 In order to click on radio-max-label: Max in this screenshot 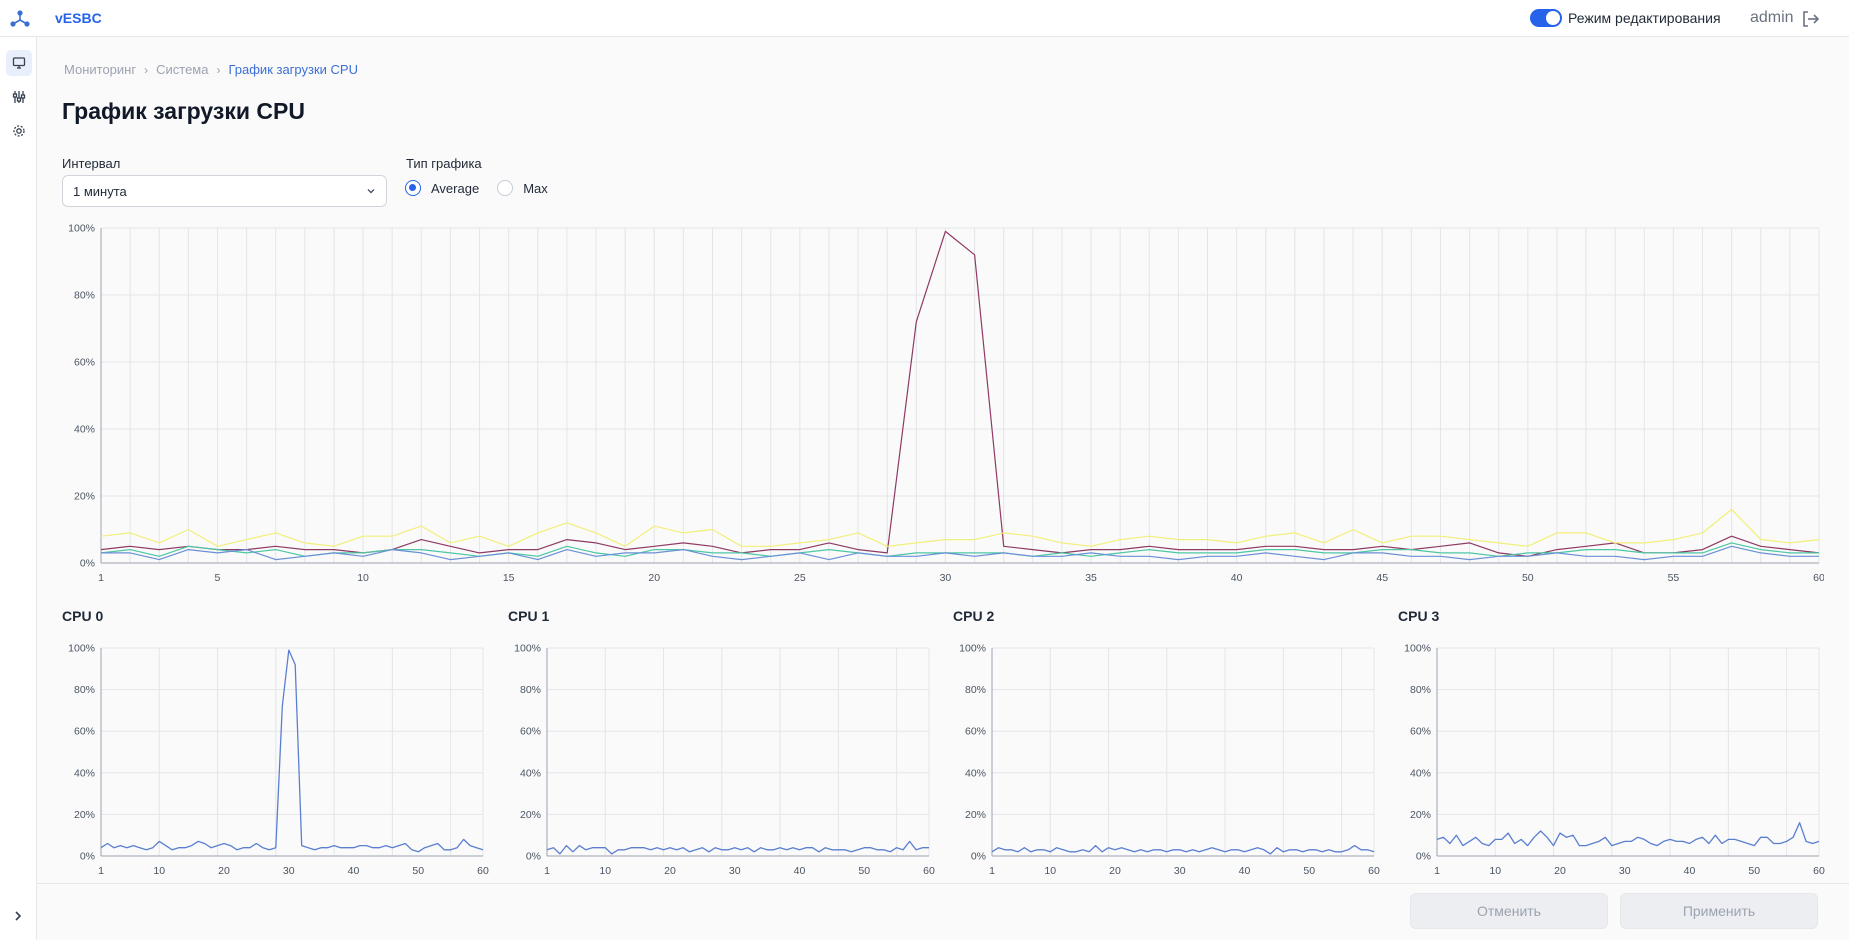, I will do `click(535, 188)`.